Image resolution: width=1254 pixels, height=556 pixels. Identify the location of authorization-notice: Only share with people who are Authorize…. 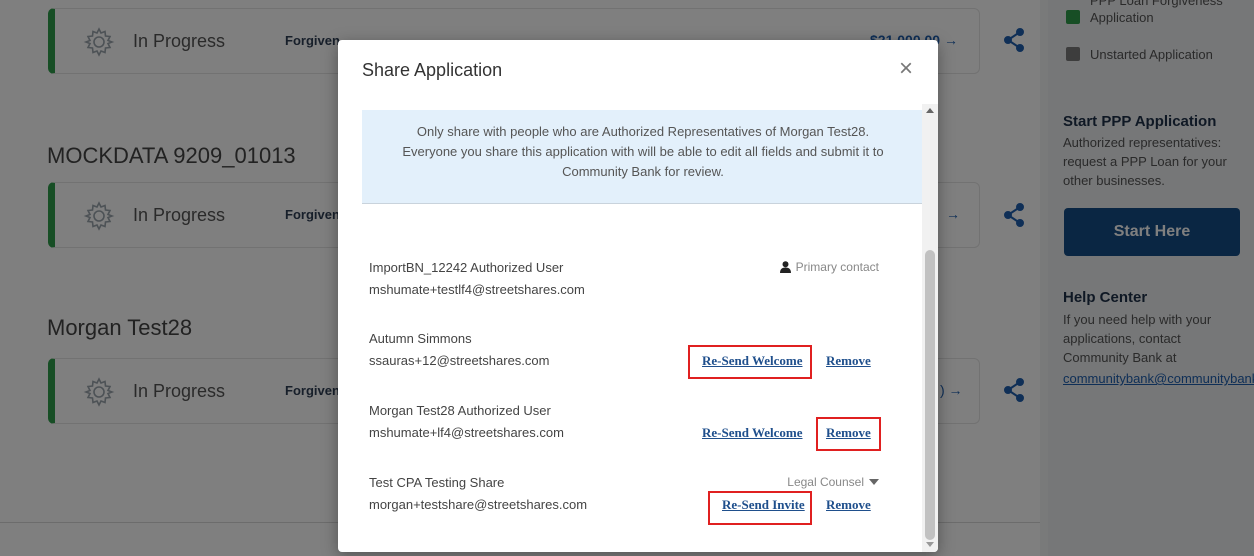
(643, 157).